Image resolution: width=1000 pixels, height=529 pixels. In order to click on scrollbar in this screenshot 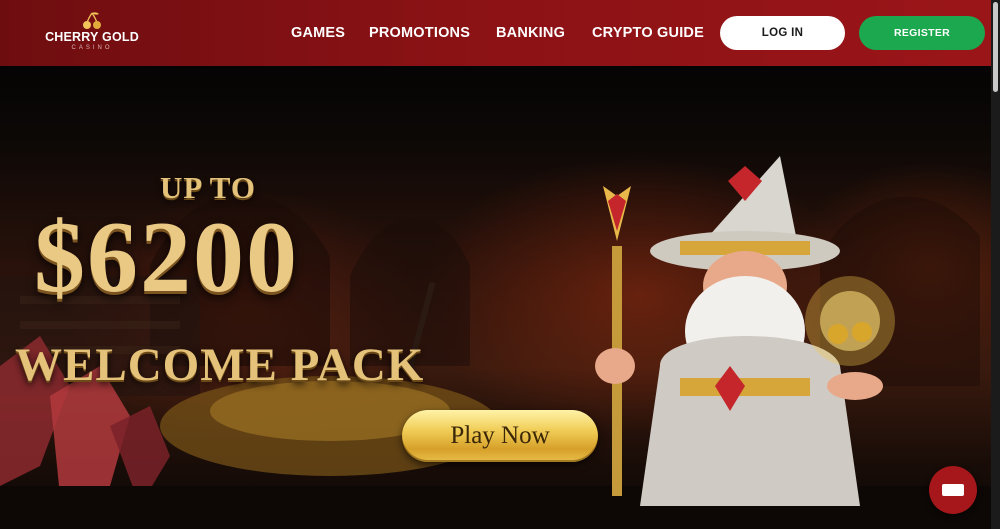, I will do `click(995, 264)`.